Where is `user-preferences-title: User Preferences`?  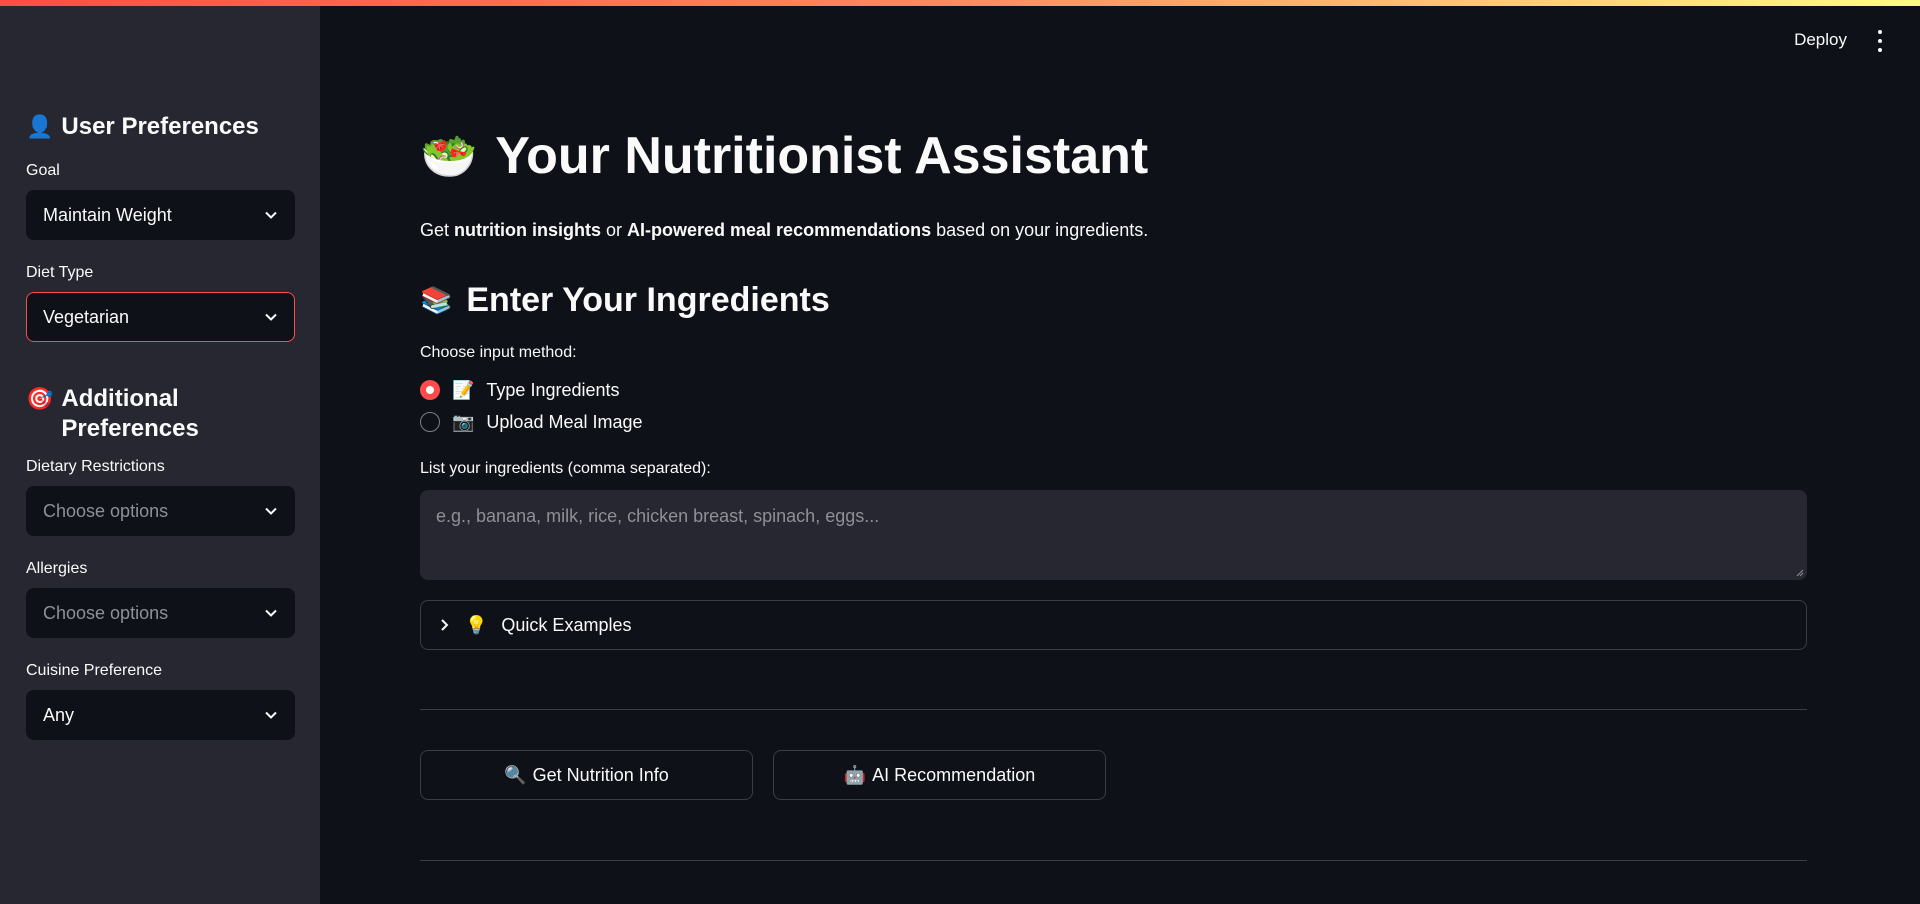
user-preferences-title: User Preferences is located at coordinates (160, 126).